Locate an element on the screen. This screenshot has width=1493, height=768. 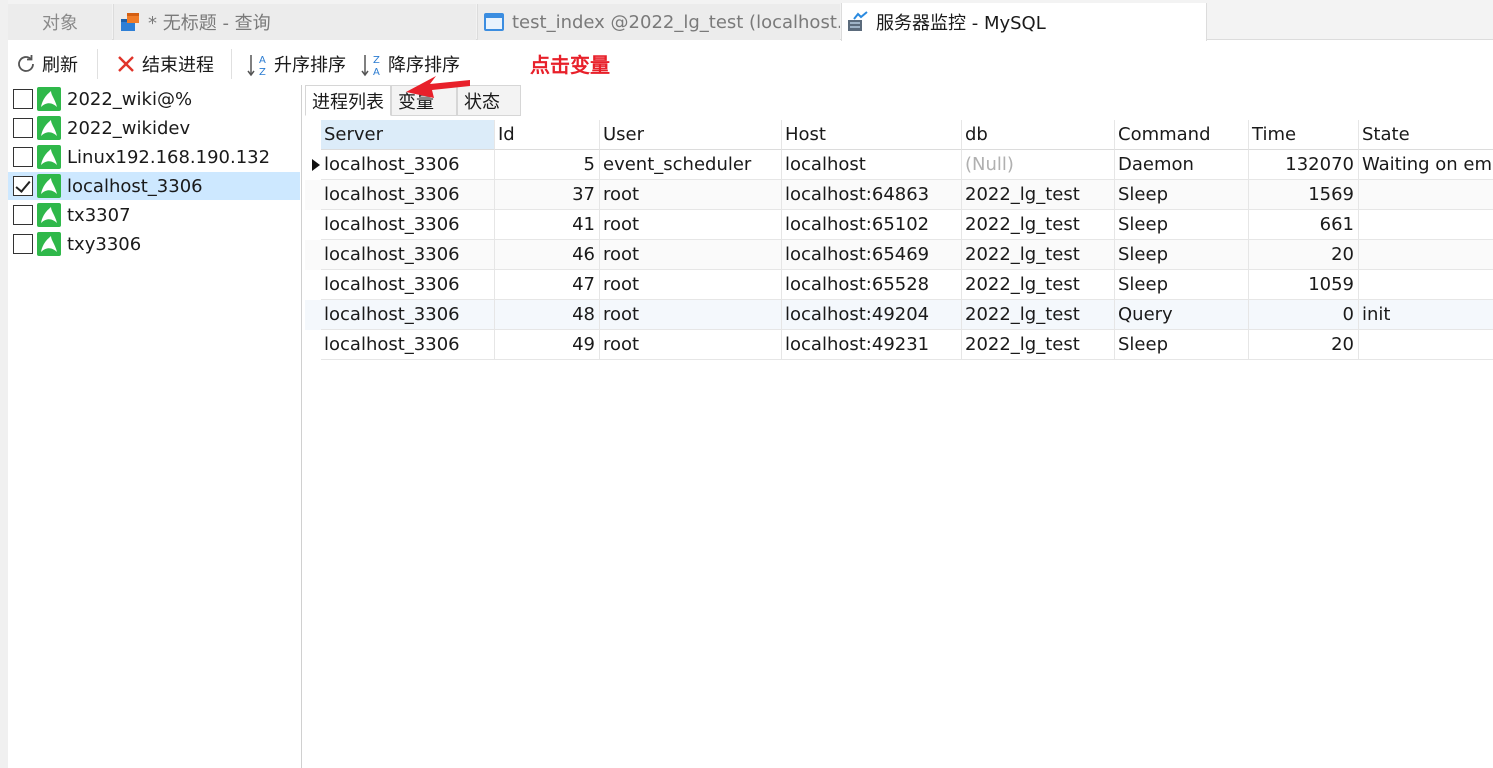
kill-process-button: 结束进程 is located at coordinates (164, 64).